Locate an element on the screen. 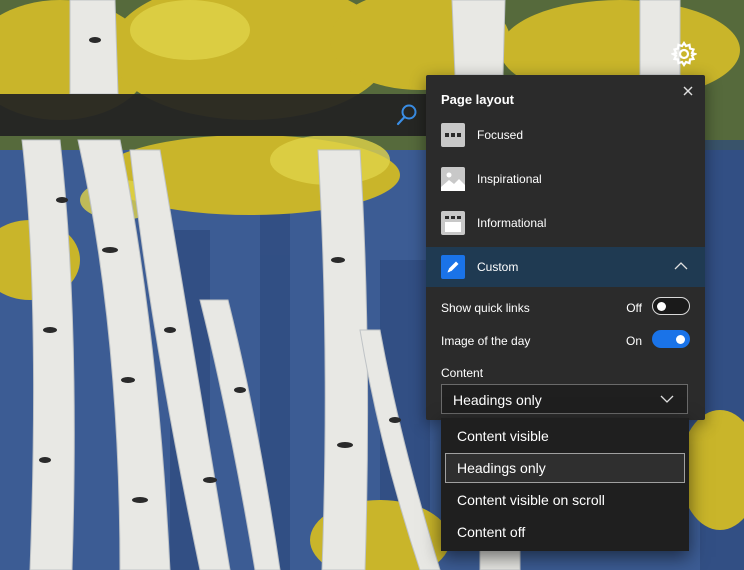 The width and height of the screenshot is (744, 570). pencil-icon is located at coordinates (453, 267).